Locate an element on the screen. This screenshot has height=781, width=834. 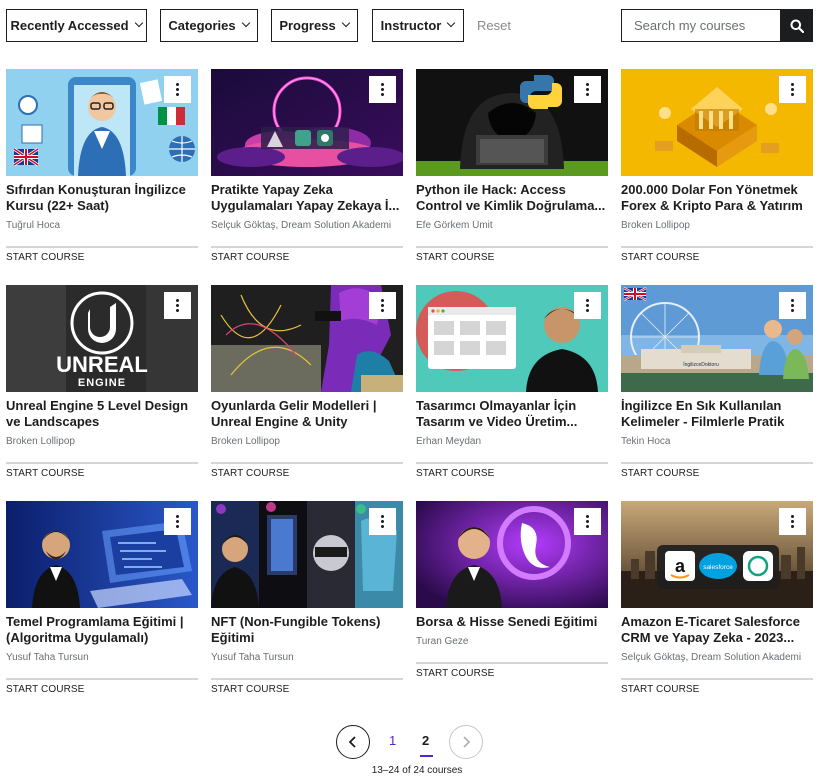
page-1-link: 1 is located at coordinates (392, 740).